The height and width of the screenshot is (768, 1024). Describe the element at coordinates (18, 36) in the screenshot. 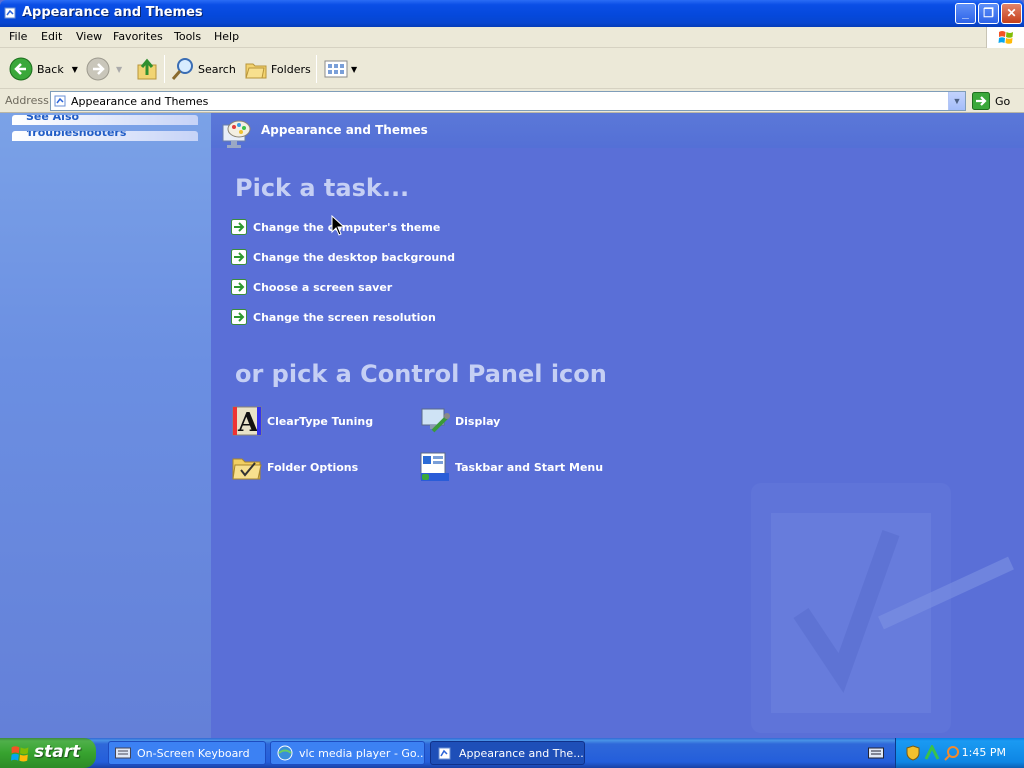

I see `menu-file: File` at that location.